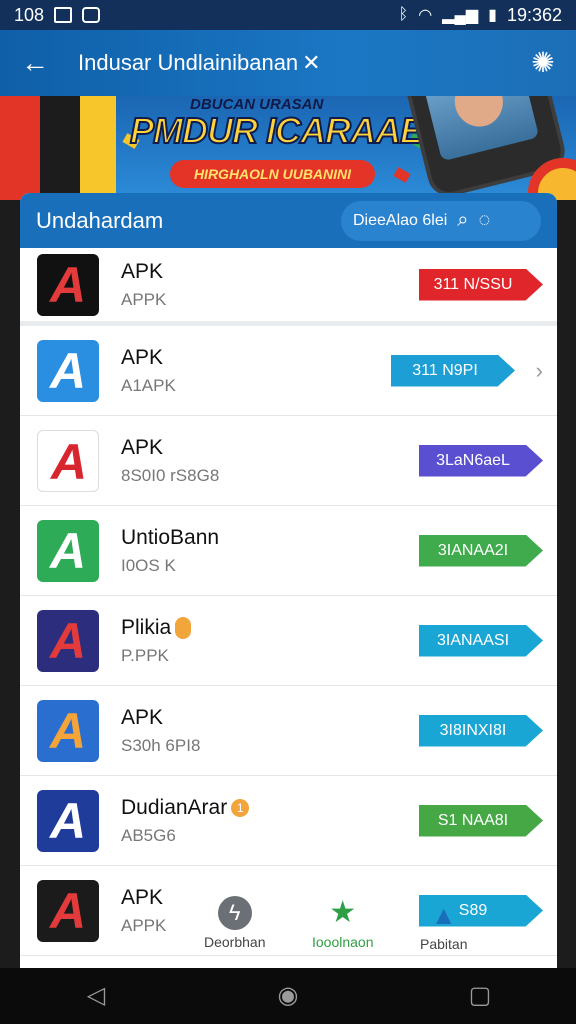  I want to click on title-close-mark: ✕, so click(311, 63).